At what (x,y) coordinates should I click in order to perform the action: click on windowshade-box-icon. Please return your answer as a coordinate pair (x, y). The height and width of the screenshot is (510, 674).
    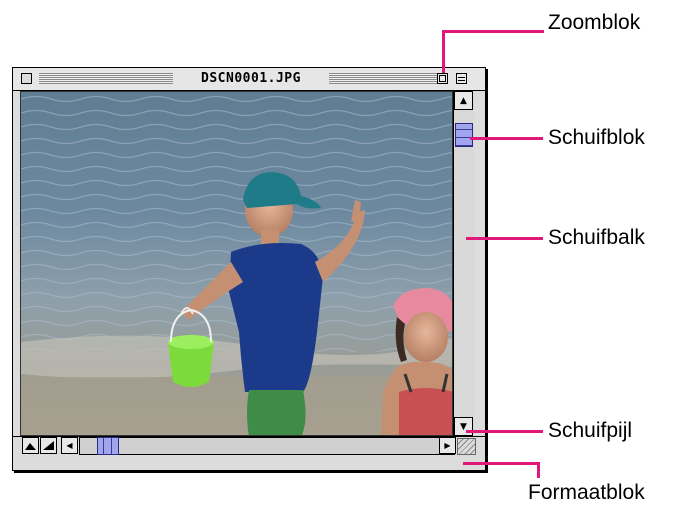
    Looking at the image, I should click on (461, 78).